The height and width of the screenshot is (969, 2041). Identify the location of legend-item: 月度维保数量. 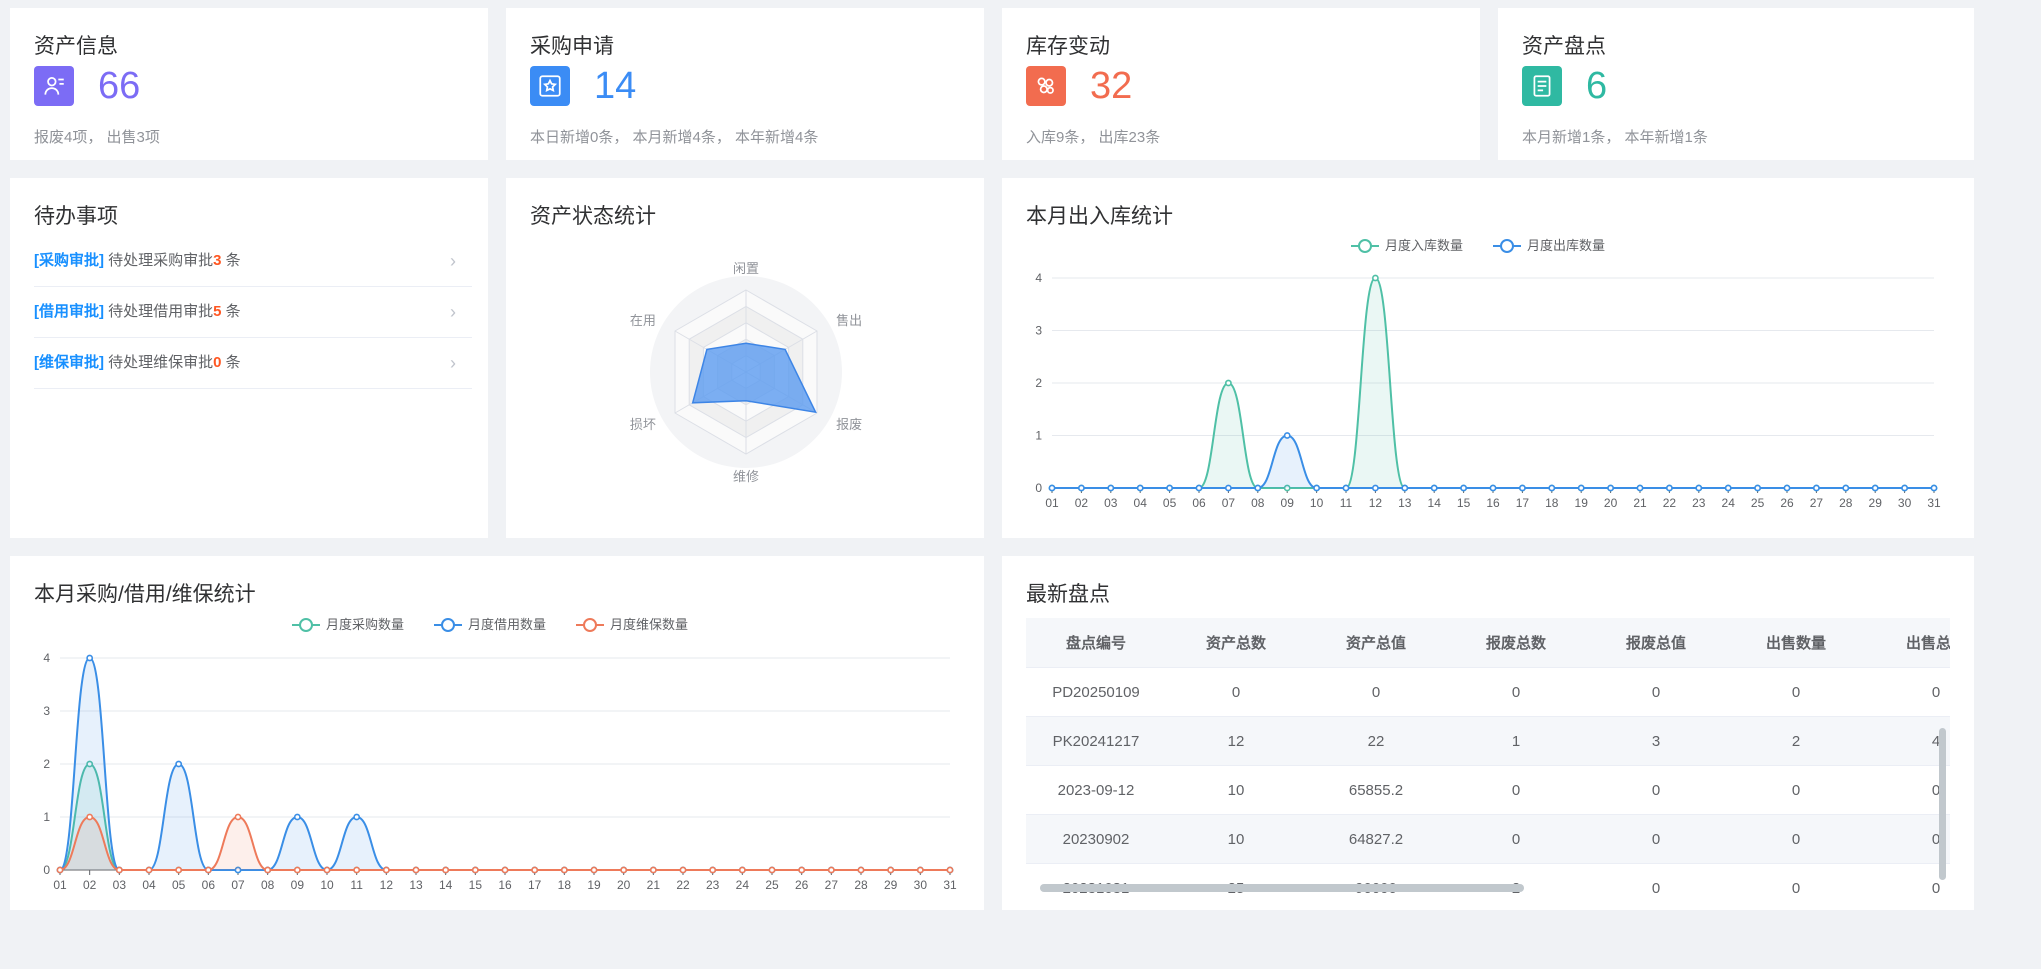
(632, 624).